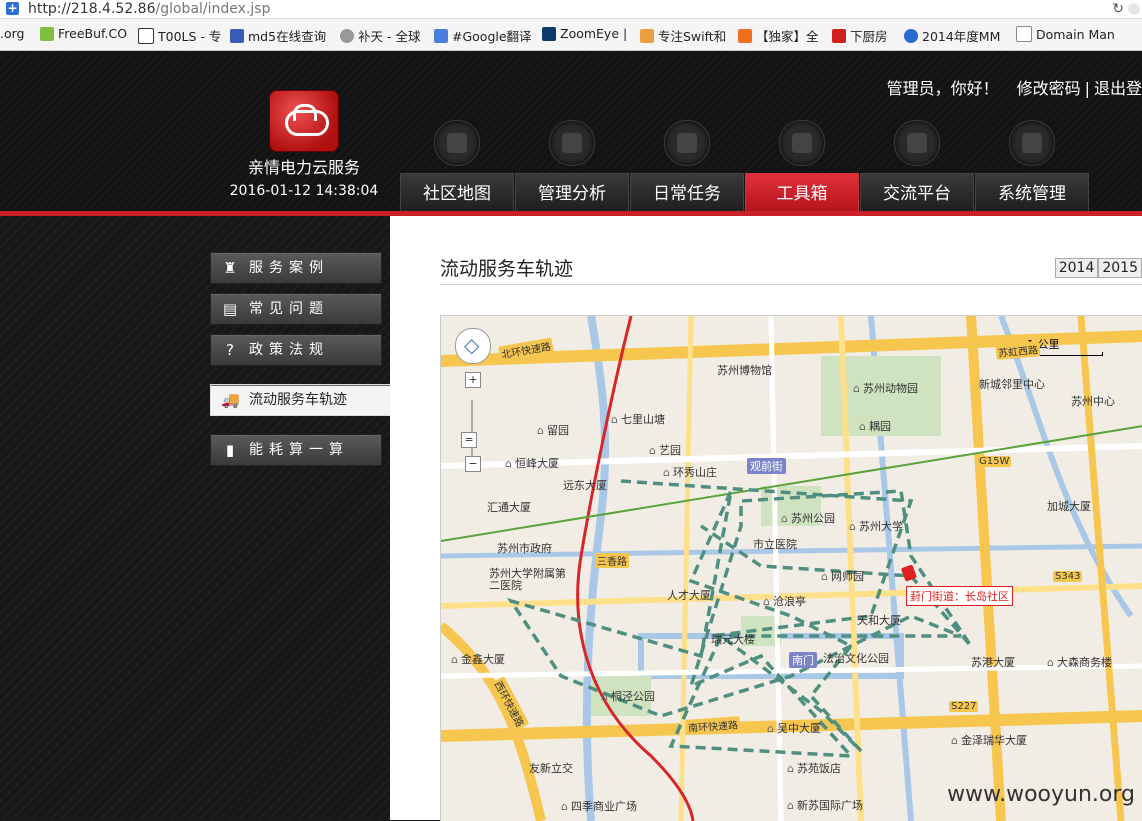 The image size is (1142, 821). Describe the element at coordinates (301, 400) in the screenshot. I see `sidebar-item-service-vehicle: 🚚 流动服务车轨迹` at that location.